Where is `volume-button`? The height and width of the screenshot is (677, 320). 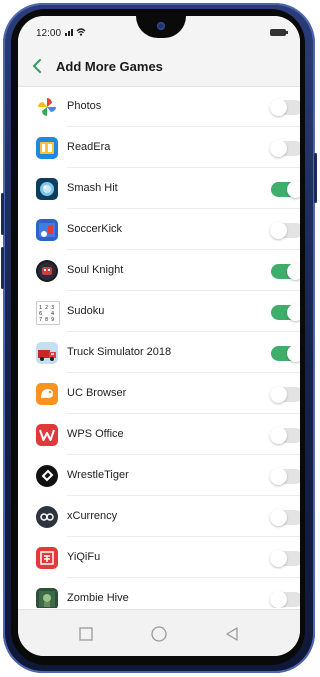
volume-button is located at coordinates (2, 214).